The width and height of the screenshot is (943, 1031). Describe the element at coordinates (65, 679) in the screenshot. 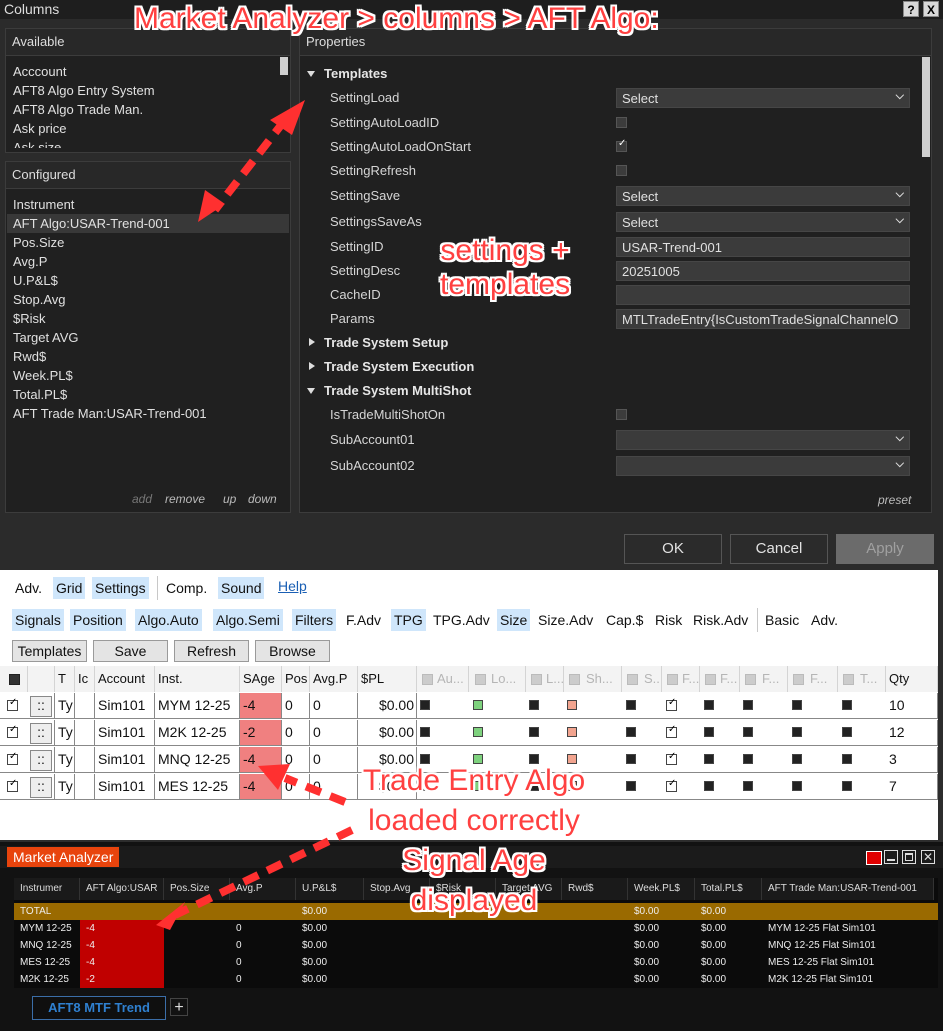

I see `header-t: T` at that location.